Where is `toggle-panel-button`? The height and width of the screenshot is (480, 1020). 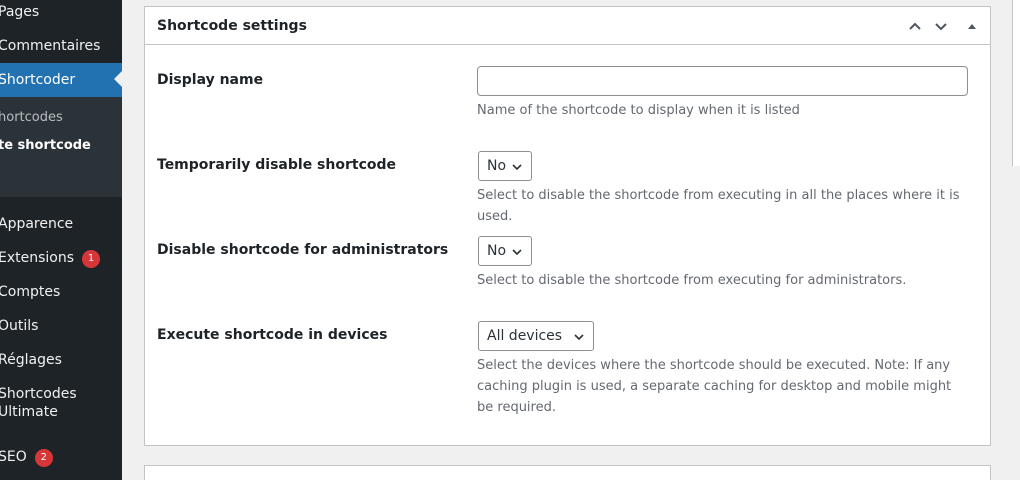 toggle-panel-button is located at coordinates (972, 26).